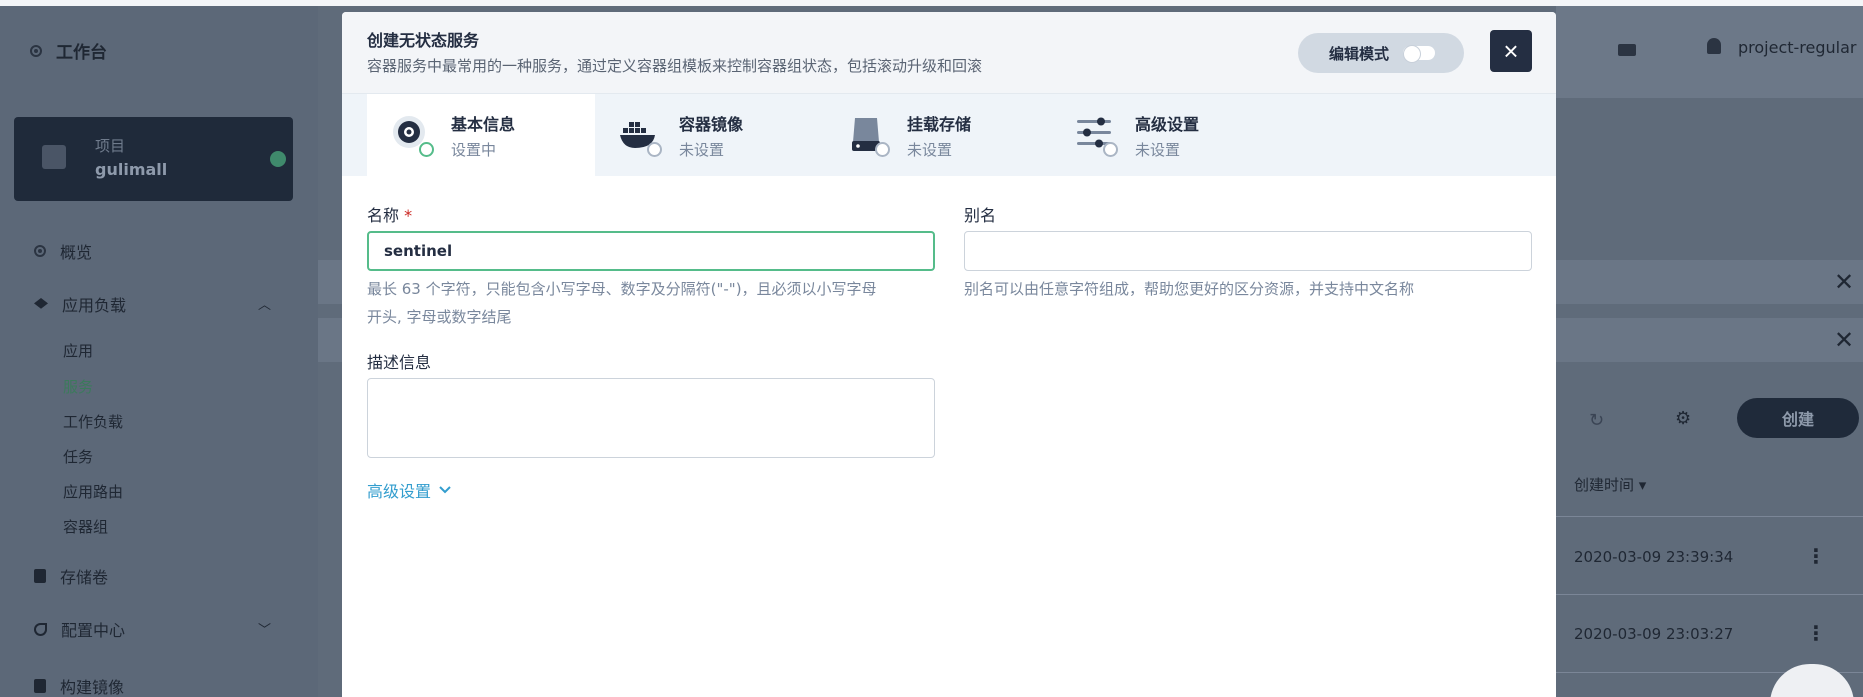 The image size is (1863, 697). Describe the element at coordinates (78, 386) in the screenshot. I see `sidebar-subitem-services: 服务` at that location.